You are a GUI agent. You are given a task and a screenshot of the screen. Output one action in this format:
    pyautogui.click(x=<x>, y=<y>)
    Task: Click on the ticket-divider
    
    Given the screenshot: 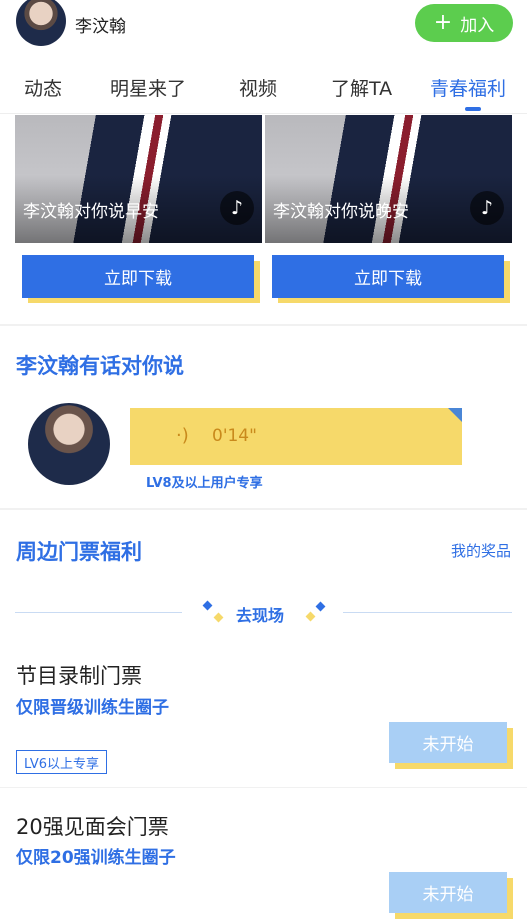 What is the action you would take?
    pyautogui.click(x=263, y=787)
    